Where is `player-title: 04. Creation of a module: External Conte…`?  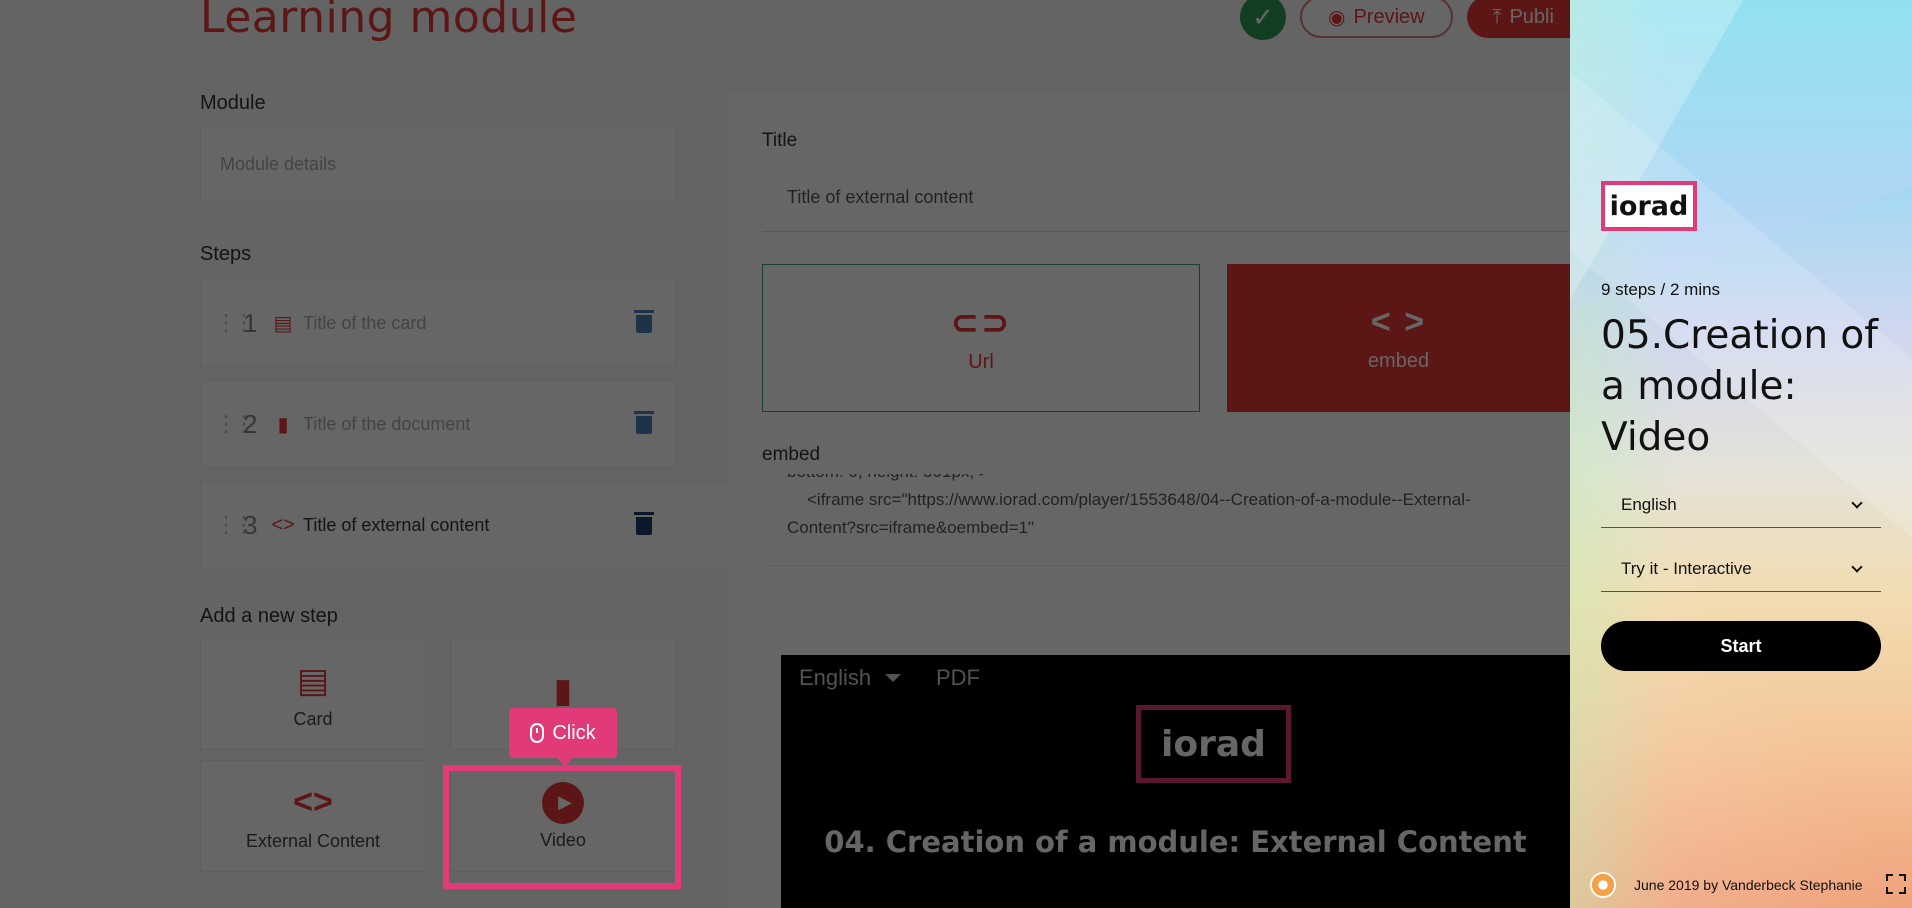 player-title: 04. Creation of a module: External Conte… is located at coordinates (1175, 842).